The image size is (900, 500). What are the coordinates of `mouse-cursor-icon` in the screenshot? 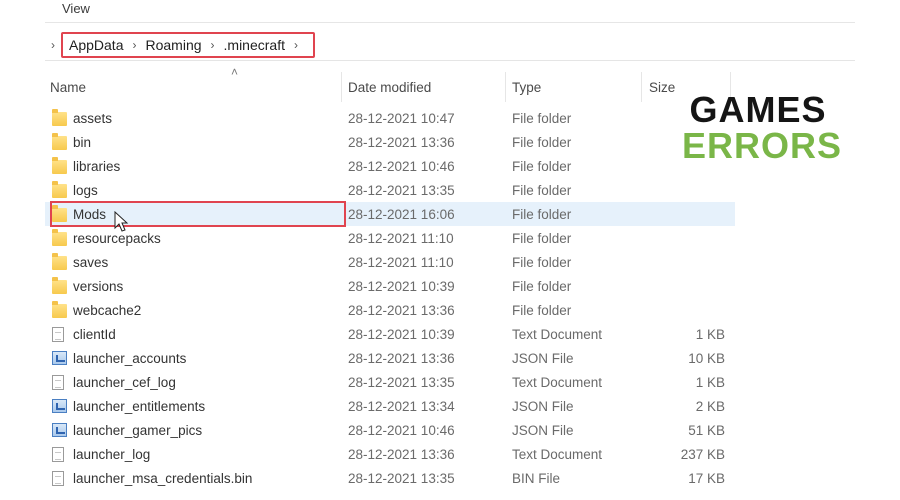 It's located at (121, 221).